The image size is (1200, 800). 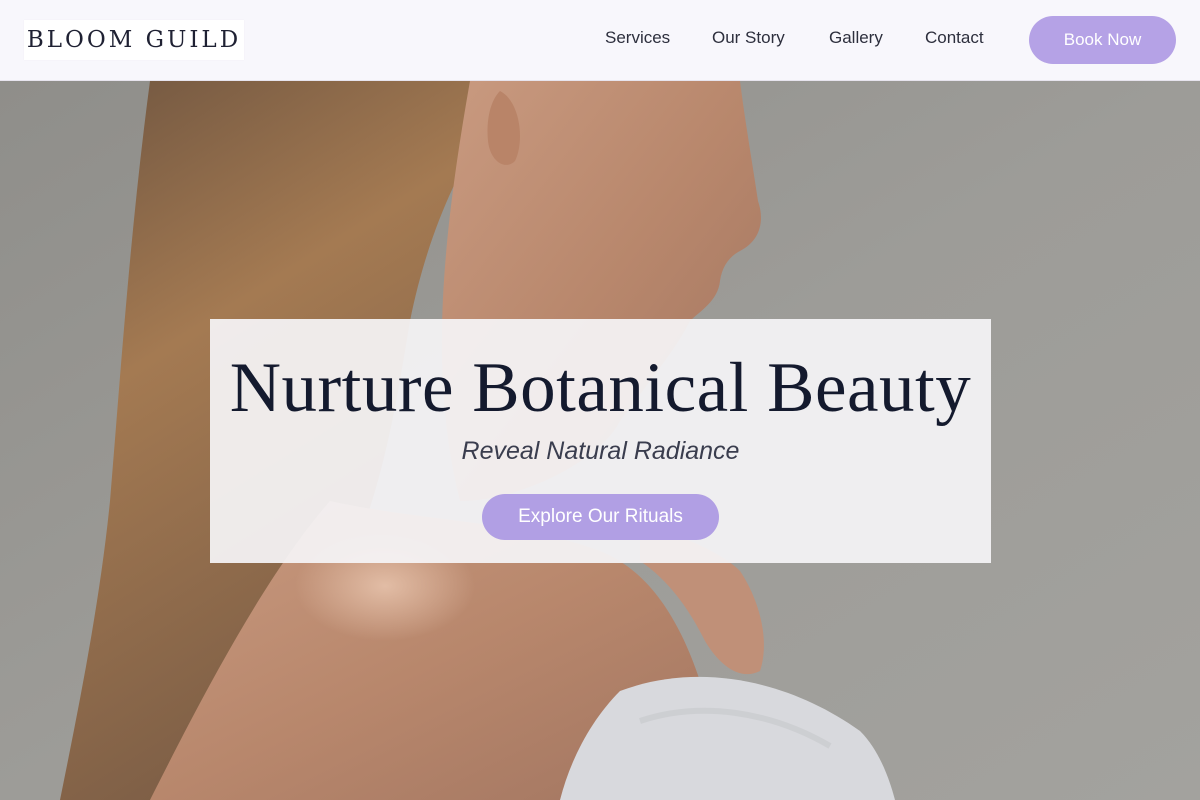 I want to click on nav-link-our-story: Our Story, so click(x=748, y=38).